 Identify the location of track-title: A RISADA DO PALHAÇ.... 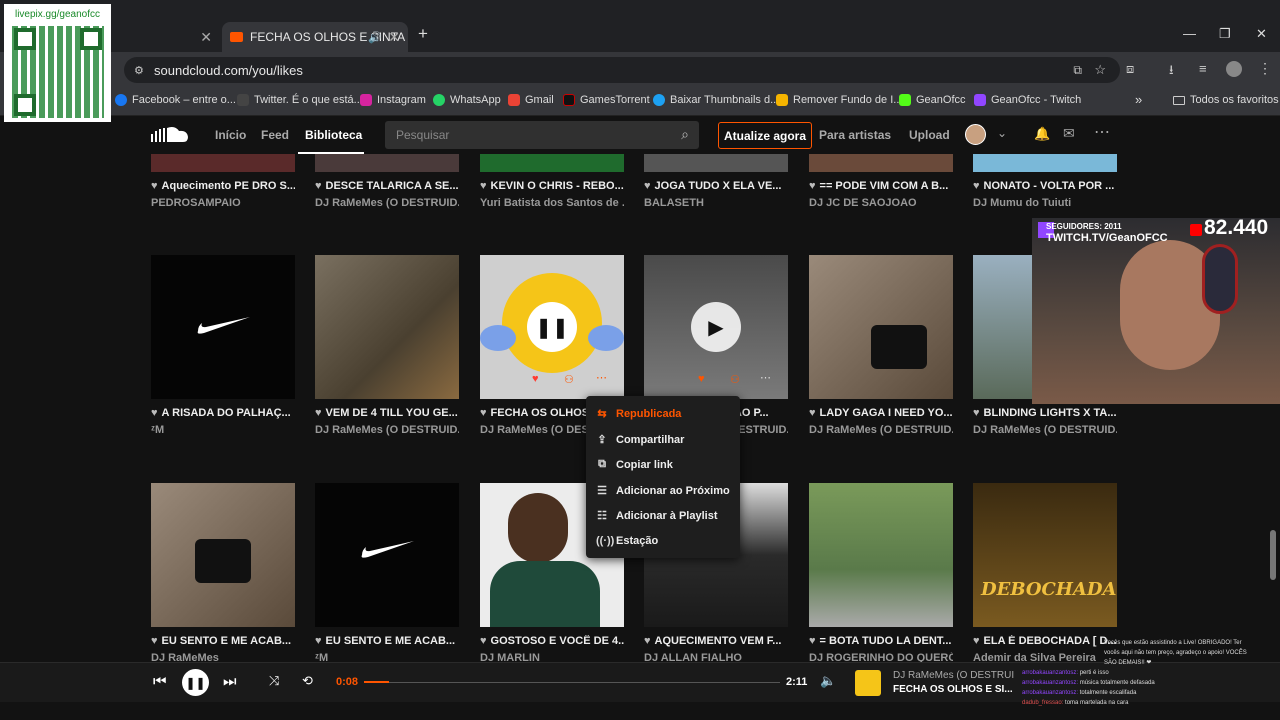
(226, 413).